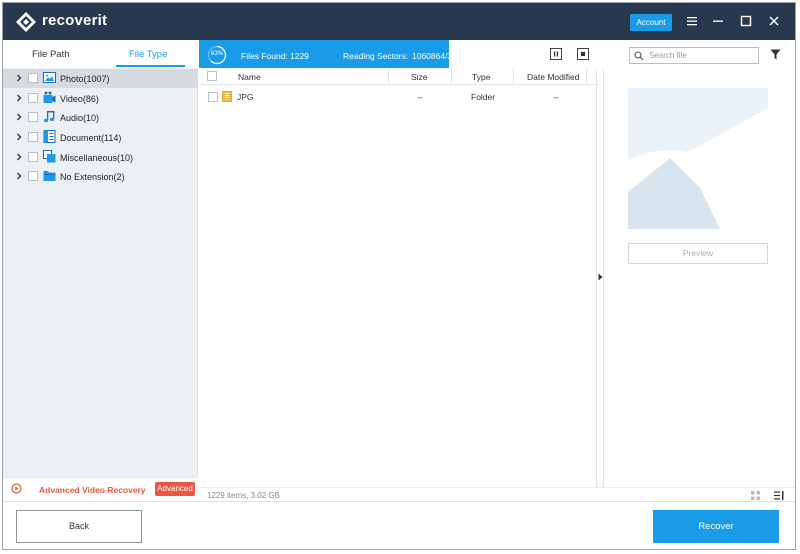 The height and width of the screenshot is (554, 800). I want to click on tree-item-audio: Audio(10), so click(100, 117).